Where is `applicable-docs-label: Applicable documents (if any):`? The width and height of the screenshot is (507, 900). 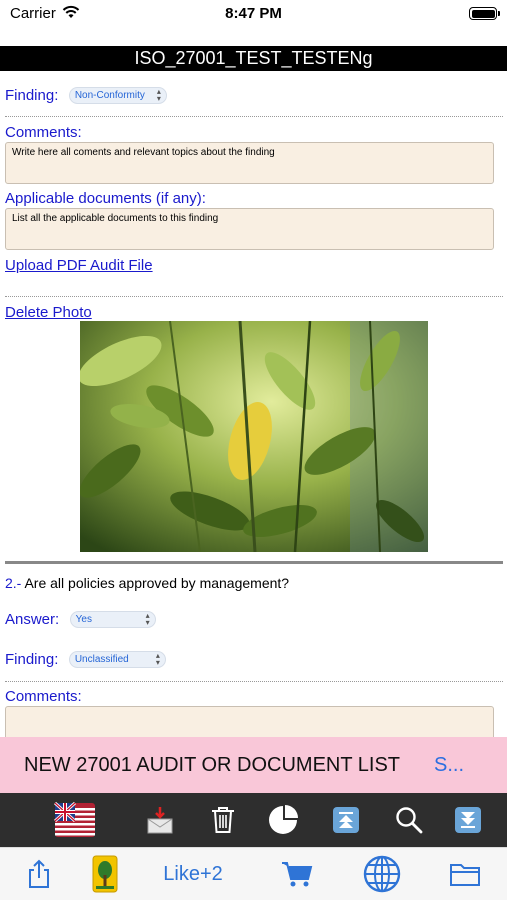
applicable-docs-label: Applicable documents (if any): is located at coordinates (105, 198).